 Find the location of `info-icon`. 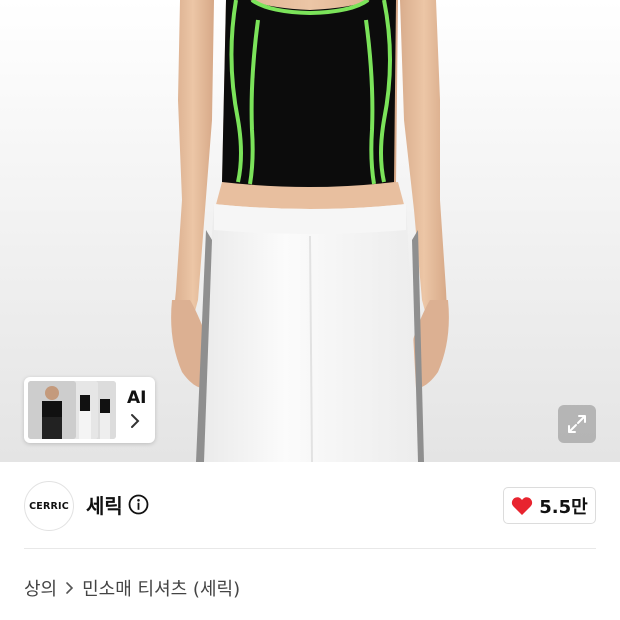

info-icon is located at coordinates (138, 504).